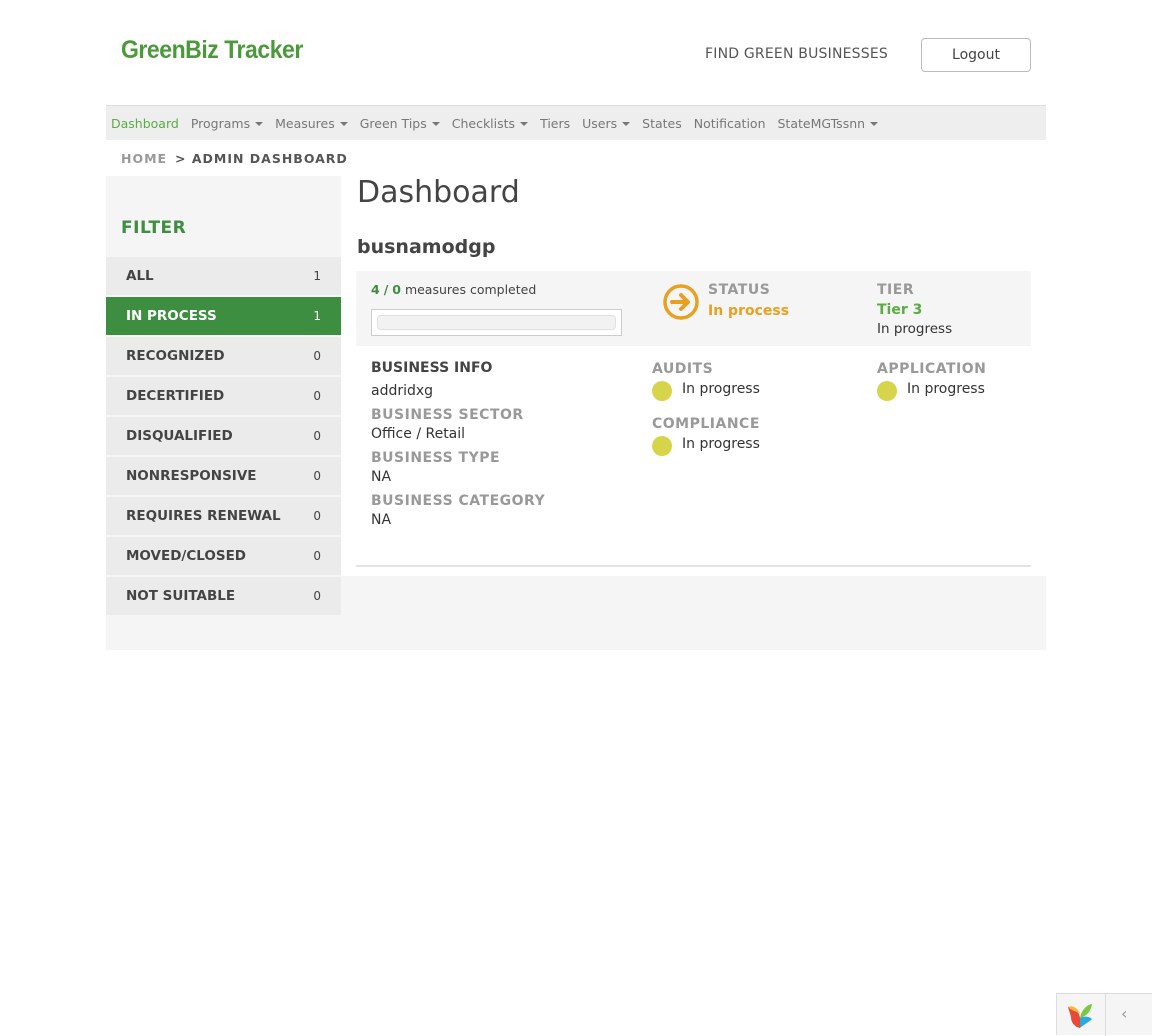 This screenshot has width=1152, height=1036. I want to click on filter-recognized: RECOGNIZED 0, so click(223, 356).